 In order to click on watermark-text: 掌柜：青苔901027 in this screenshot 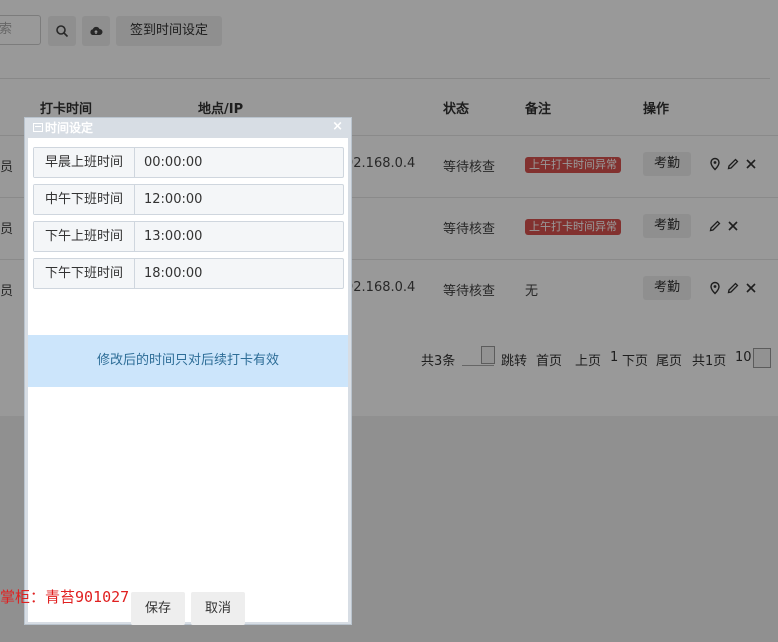, I will do `click(65, 597)`.